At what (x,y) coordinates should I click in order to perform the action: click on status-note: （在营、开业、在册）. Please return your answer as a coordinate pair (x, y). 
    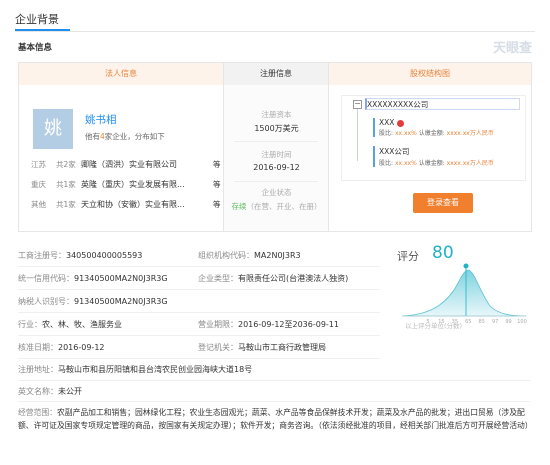
    Looking at the image, I should click on (284, 206).